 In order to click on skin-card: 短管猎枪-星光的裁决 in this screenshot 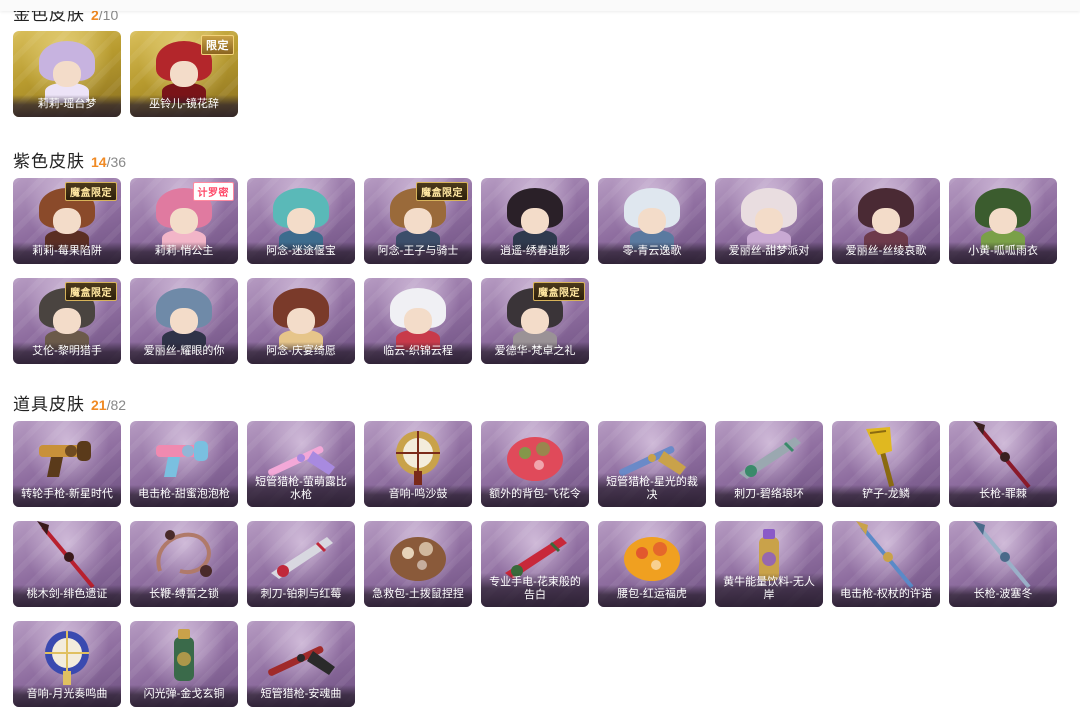, I will do `click(652, 464)`.